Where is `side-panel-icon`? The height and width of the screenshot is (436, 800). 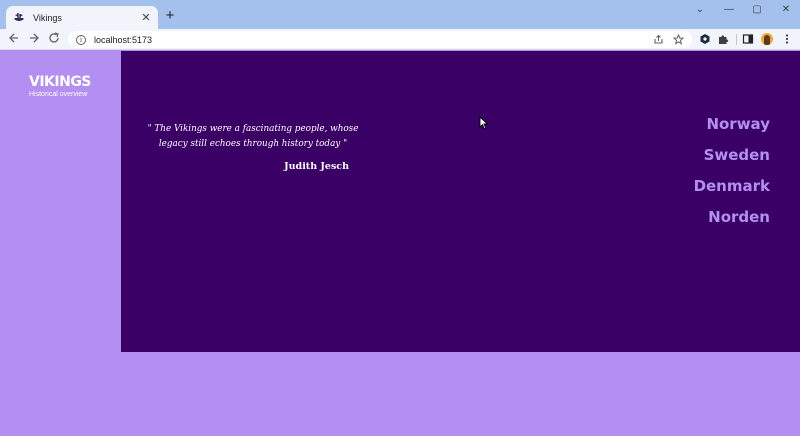 side-panel-icon is located at coordinates (748, 39).